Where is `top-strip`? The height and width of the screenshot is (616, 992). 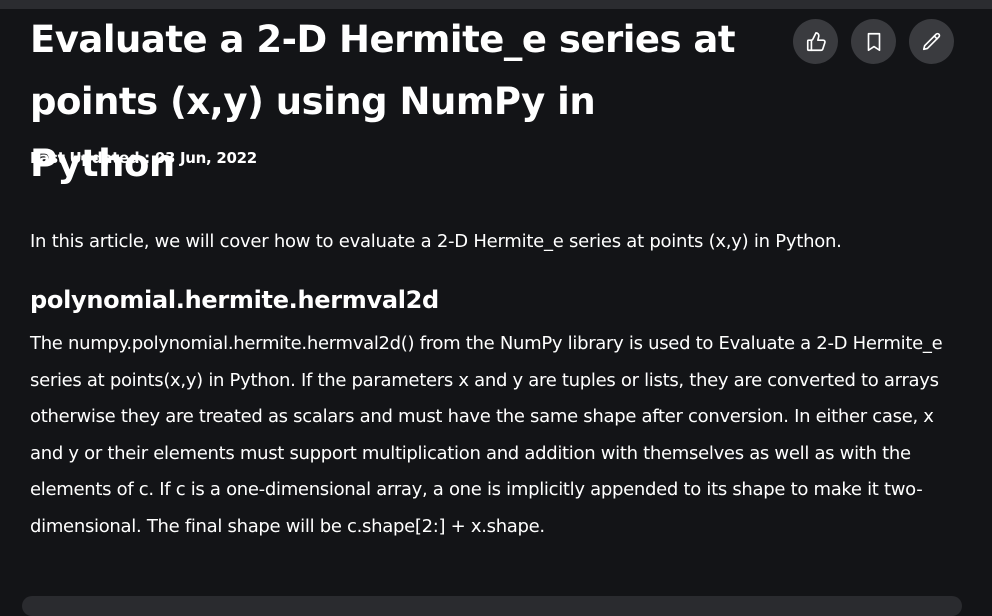 top-strip is located at coordinates (496, 4).